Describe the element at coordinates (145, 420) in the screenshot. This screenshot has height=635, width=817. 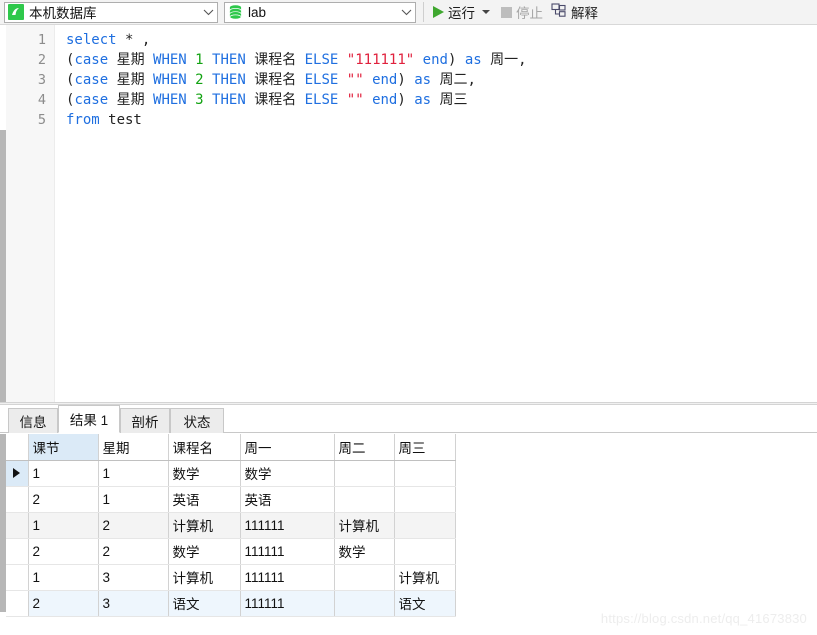
I see `result-tab: 剖析` at that location.